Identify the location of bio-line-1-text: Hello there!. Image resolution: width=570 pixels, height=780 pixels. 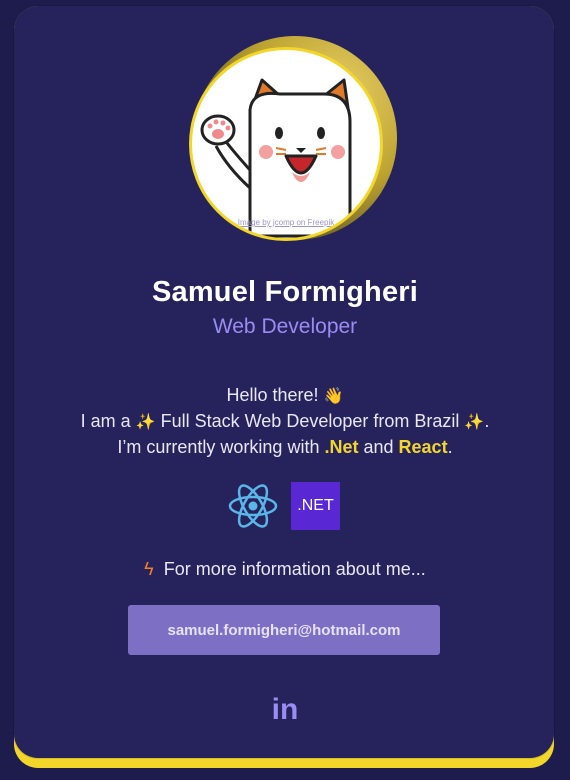
(275, 395).